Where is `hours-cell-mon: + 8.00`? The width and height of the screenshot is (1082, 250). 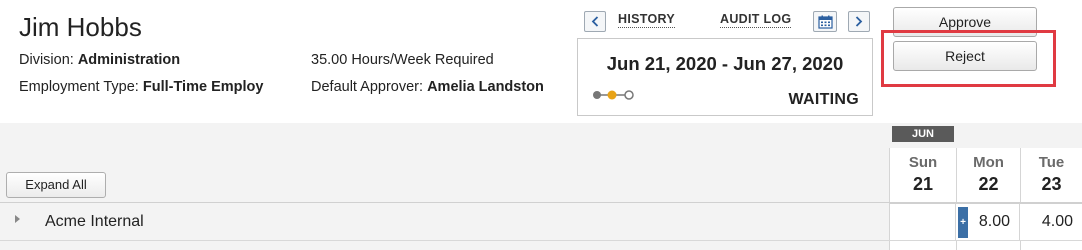
hours-cell-mon: + 8.00 is located at coordinates (988, 222).